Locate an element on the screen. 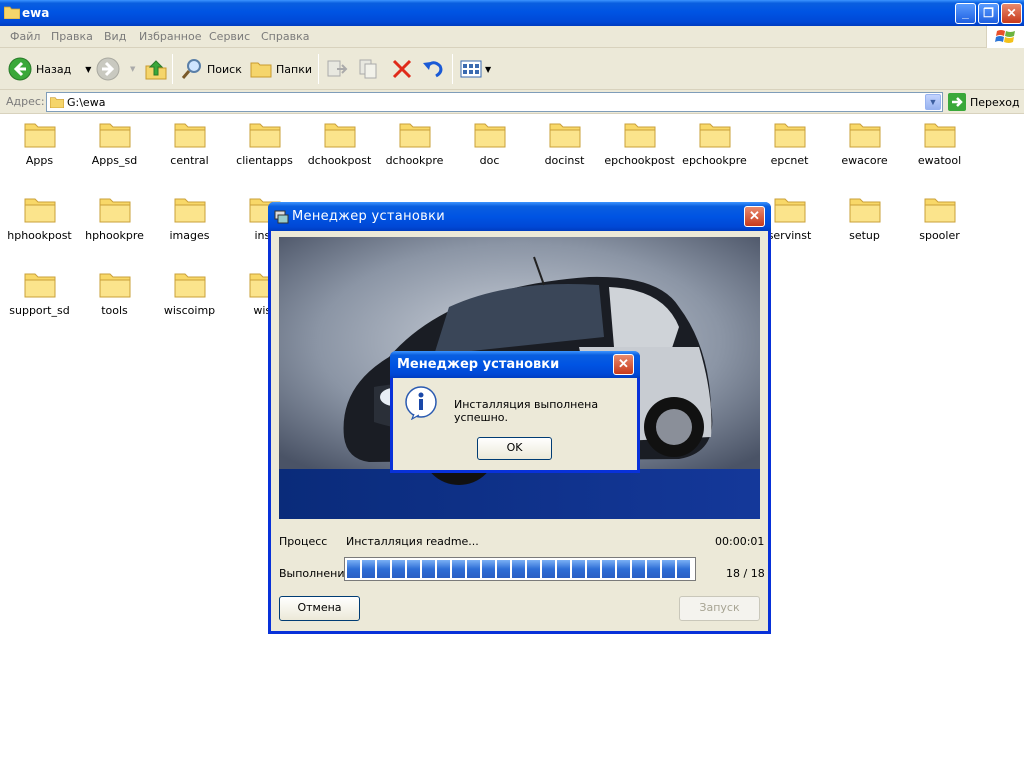 This screenshot has width=1024, height=768. back-button: Назад ▼ is located at coordinates (49, 69).